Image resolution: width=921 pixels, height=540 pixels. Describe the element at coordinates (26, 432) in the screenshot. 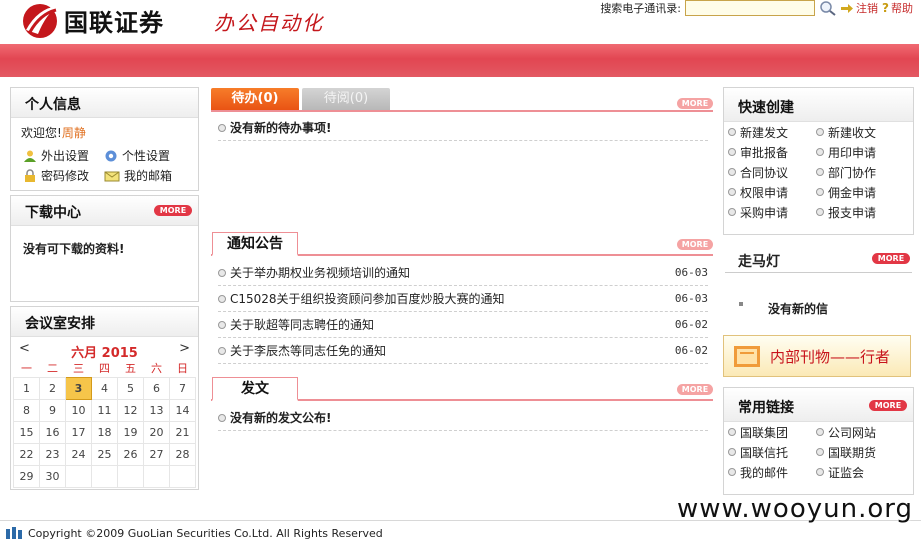

I see `calendar-day: 15` at that location.